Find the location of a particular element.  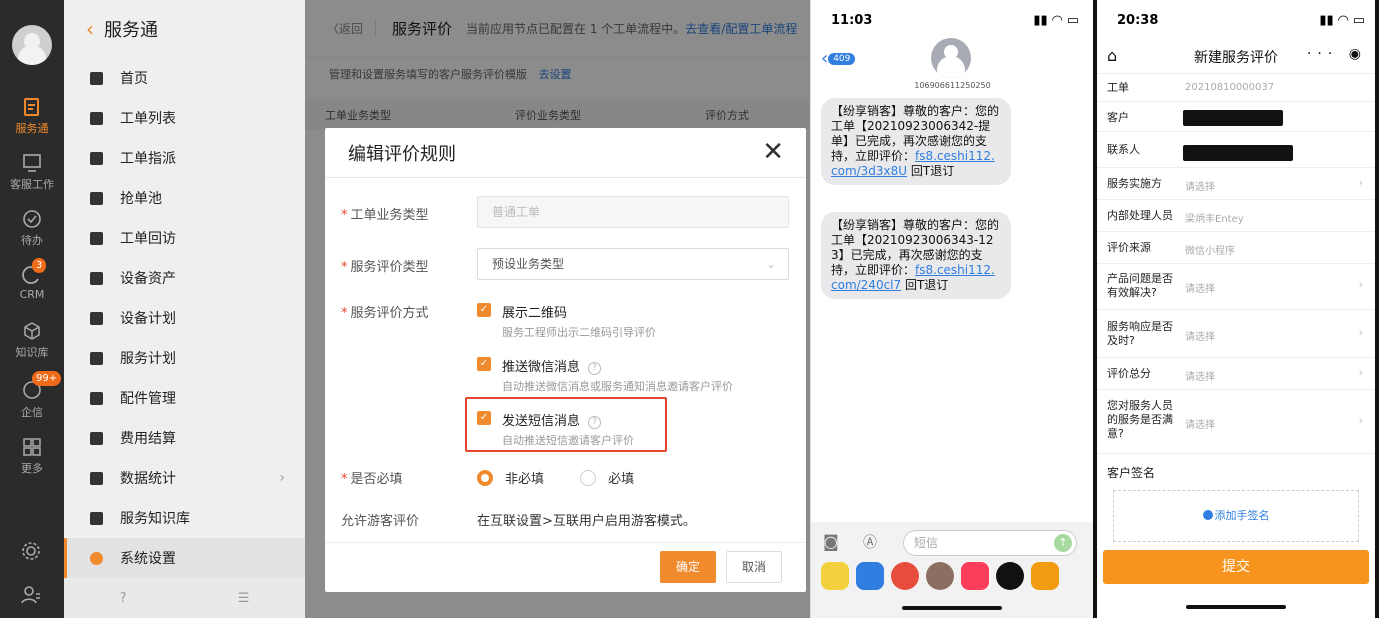

list-icon is located at coordinates (96, 118).